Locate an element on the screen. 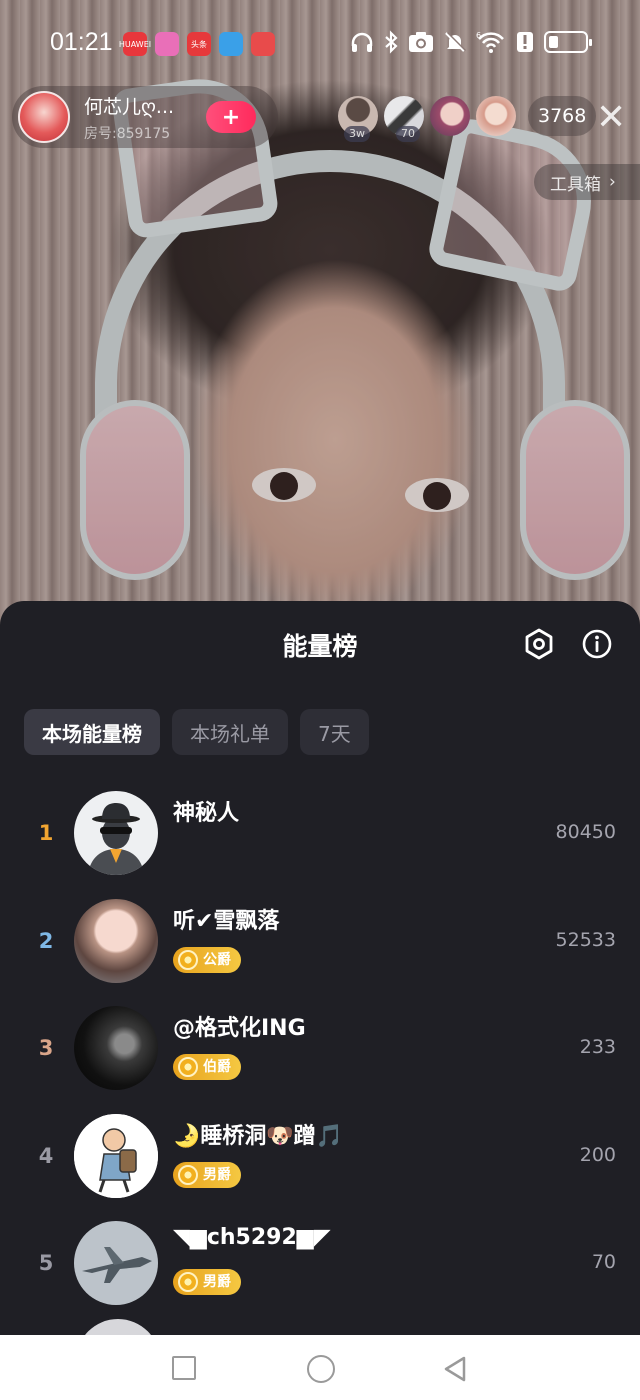 The image size is (640, 1400). mute-icon is located at coordinates (455, 41).